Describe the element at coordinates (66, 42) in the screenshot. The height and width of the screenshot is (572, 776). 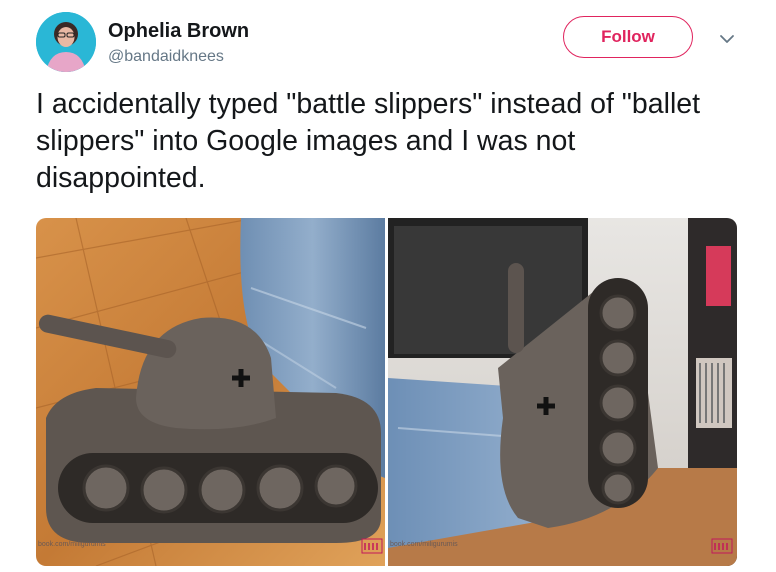
I see `avatar` at that location.